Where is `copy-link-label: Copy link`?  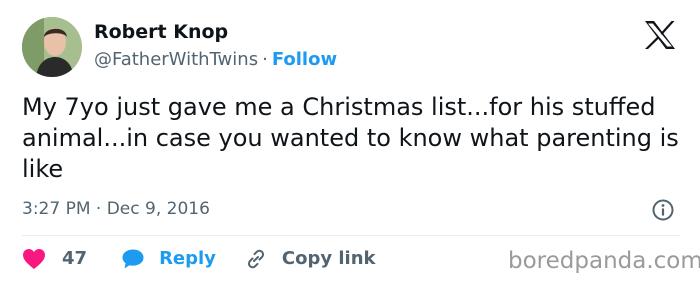
copy-link-label: Copy link is located at coordinates (328, 258).